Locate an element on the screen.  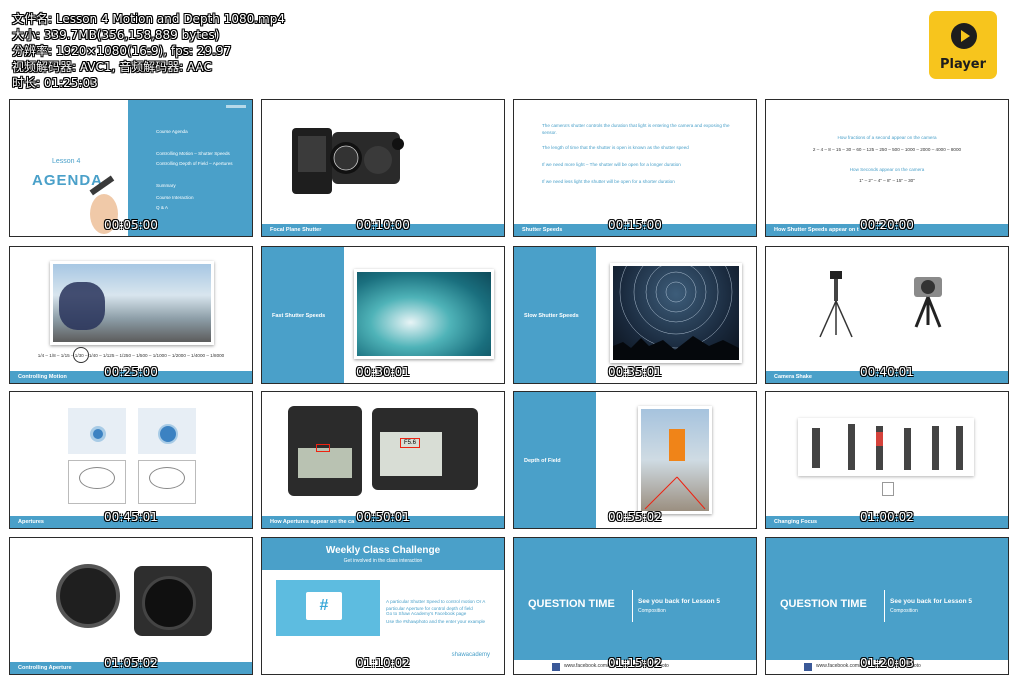
caption-bar: Shutter Speeds is located at coordinates (635, 230).